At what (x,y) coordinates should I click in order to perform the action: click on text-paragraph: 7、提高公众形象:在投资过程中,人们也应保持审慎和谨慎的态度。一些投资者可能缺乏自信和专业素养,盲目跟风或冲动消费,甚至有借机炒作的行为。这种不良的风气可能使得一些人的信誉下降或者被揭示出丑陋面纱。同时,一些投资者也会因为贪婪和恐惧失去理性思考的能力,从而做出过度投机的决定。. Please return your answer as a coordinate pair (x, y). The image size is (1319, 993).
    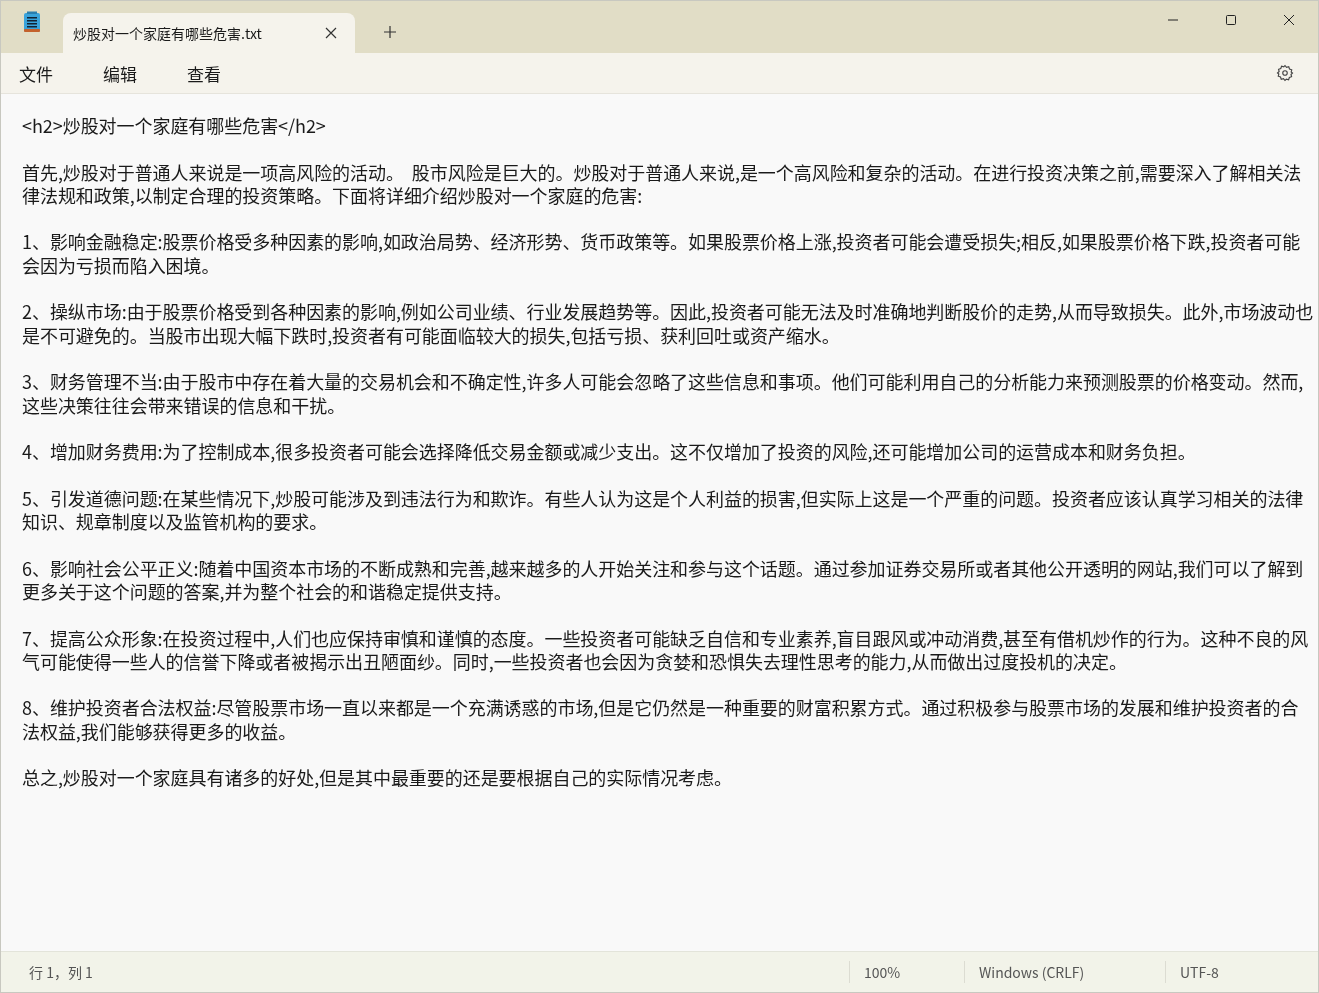
    Looking at the image, I should click on (666, 650).